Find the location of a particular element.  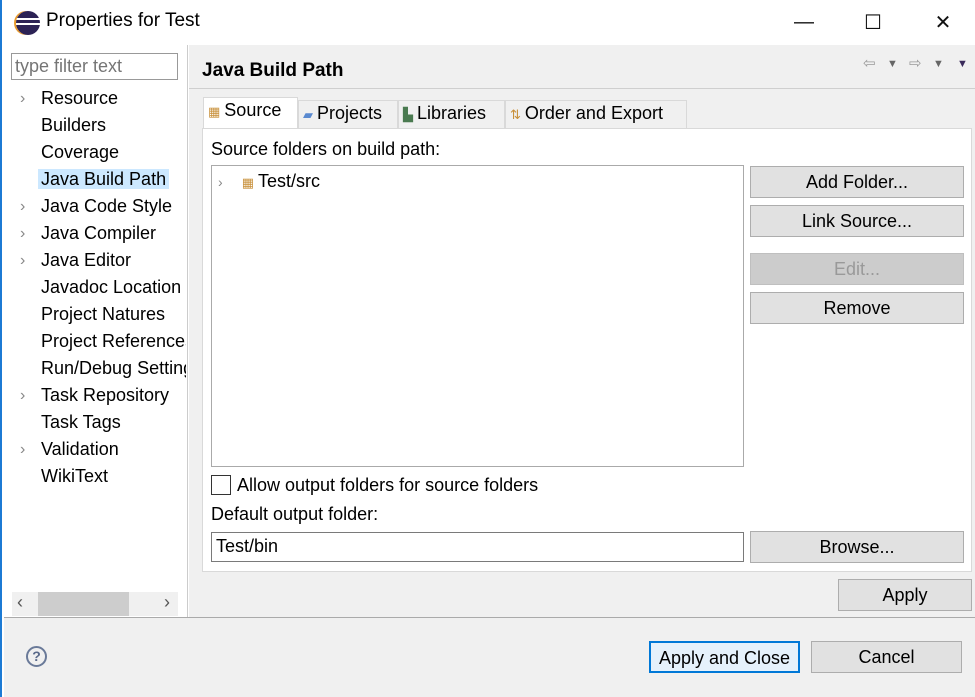

folder-icon: ▰ is located at coordinates (308, 114).